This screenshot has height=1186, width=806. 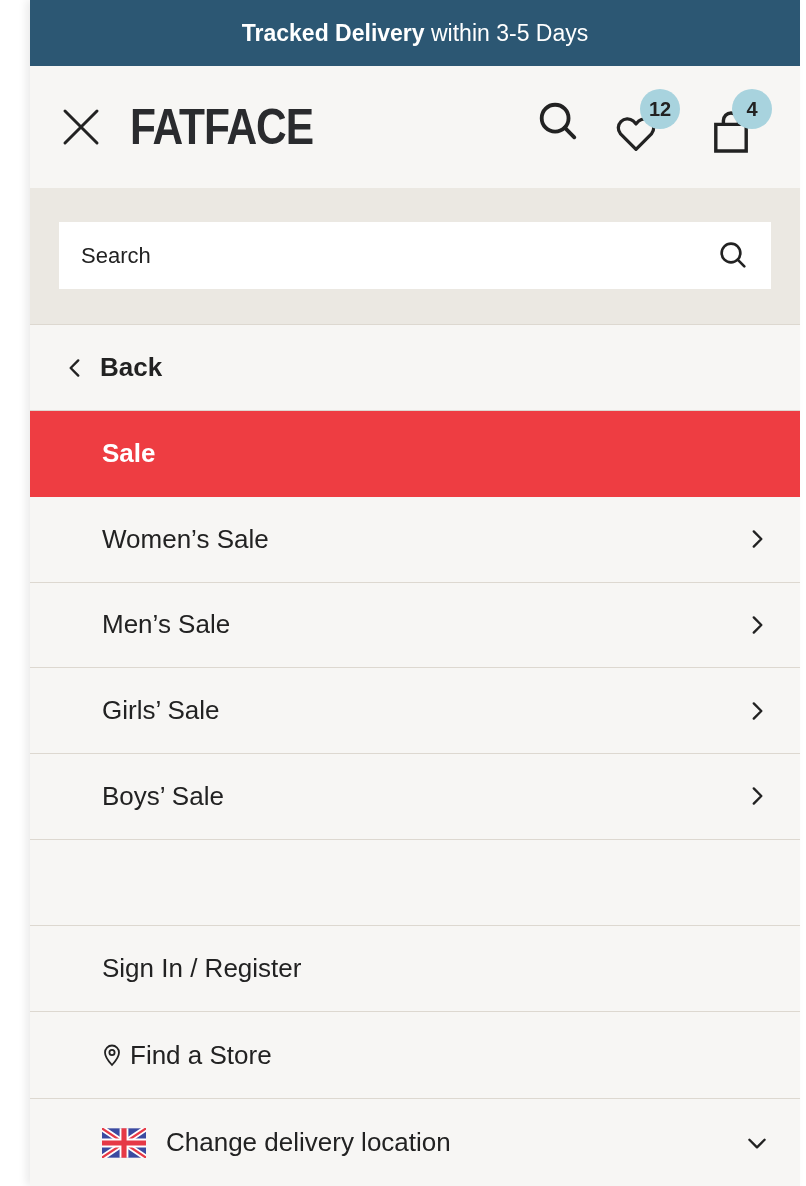 What do you see at coordinates (308, 1143) in the screenshot?
I see `delivery-location-label: Change delivery location` at bounding box center [308, 1143].